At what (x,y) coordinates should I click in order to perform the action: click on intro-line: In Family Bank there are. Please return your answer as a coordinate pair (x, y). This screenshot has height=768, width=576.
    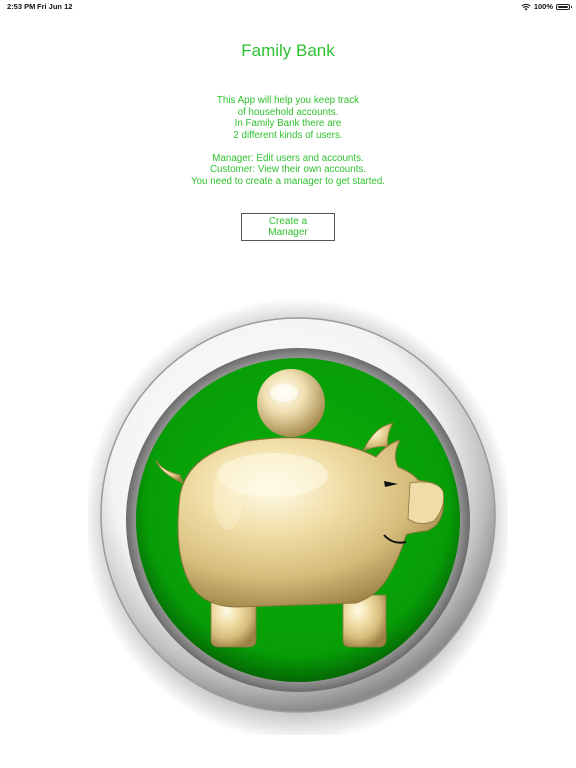
    Looking at the image, I should click on (288, 123).